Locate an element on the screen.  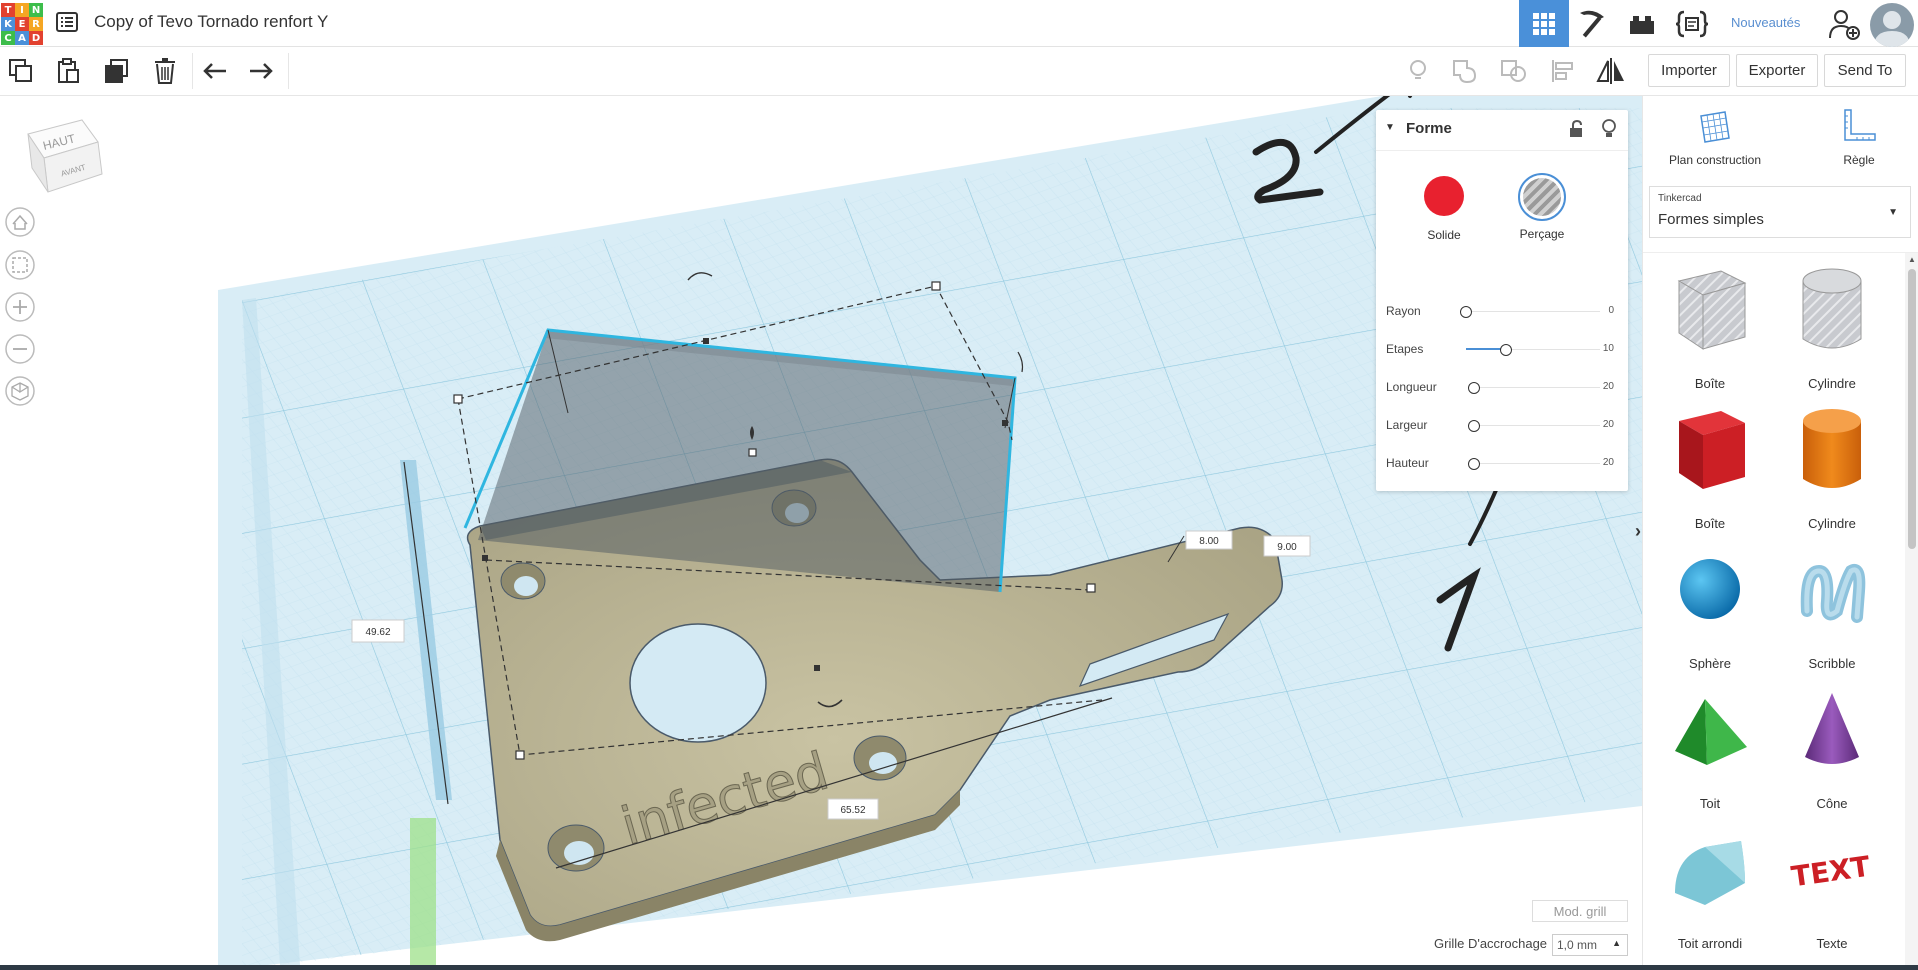
shape-text: TEXT Texte is located at coordinates (1832, 886).